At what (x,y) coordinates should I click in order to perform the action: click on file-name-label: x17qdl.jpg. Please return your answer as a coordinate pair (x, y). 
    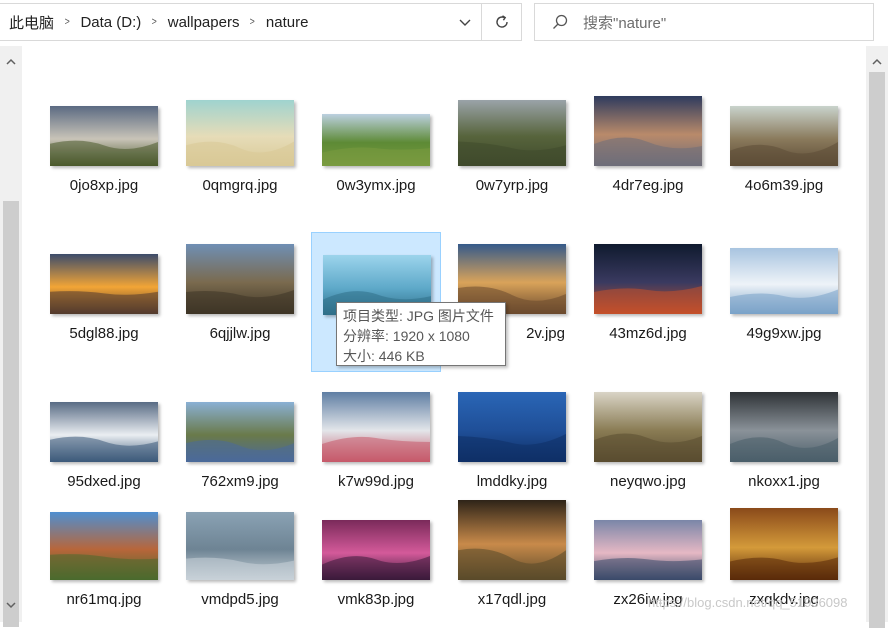
    Looking at the image, I should click on (512, 599).